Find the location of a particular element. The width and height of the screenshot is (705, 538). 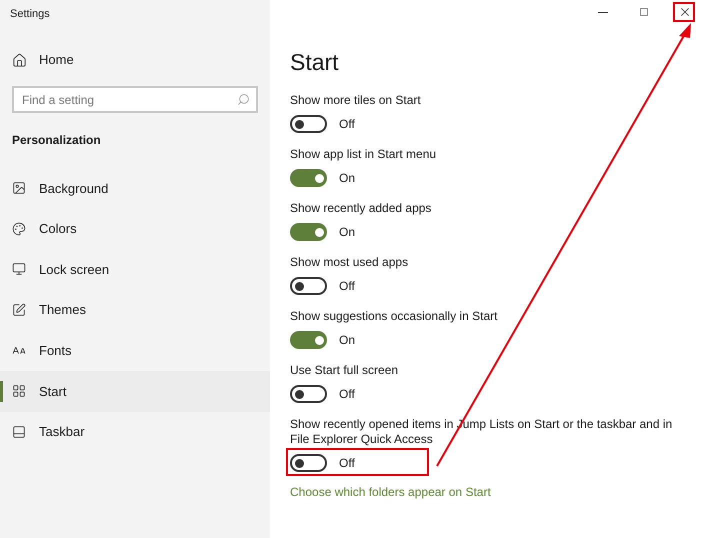

pencil-square-icon is located at coordinates (19, 310).